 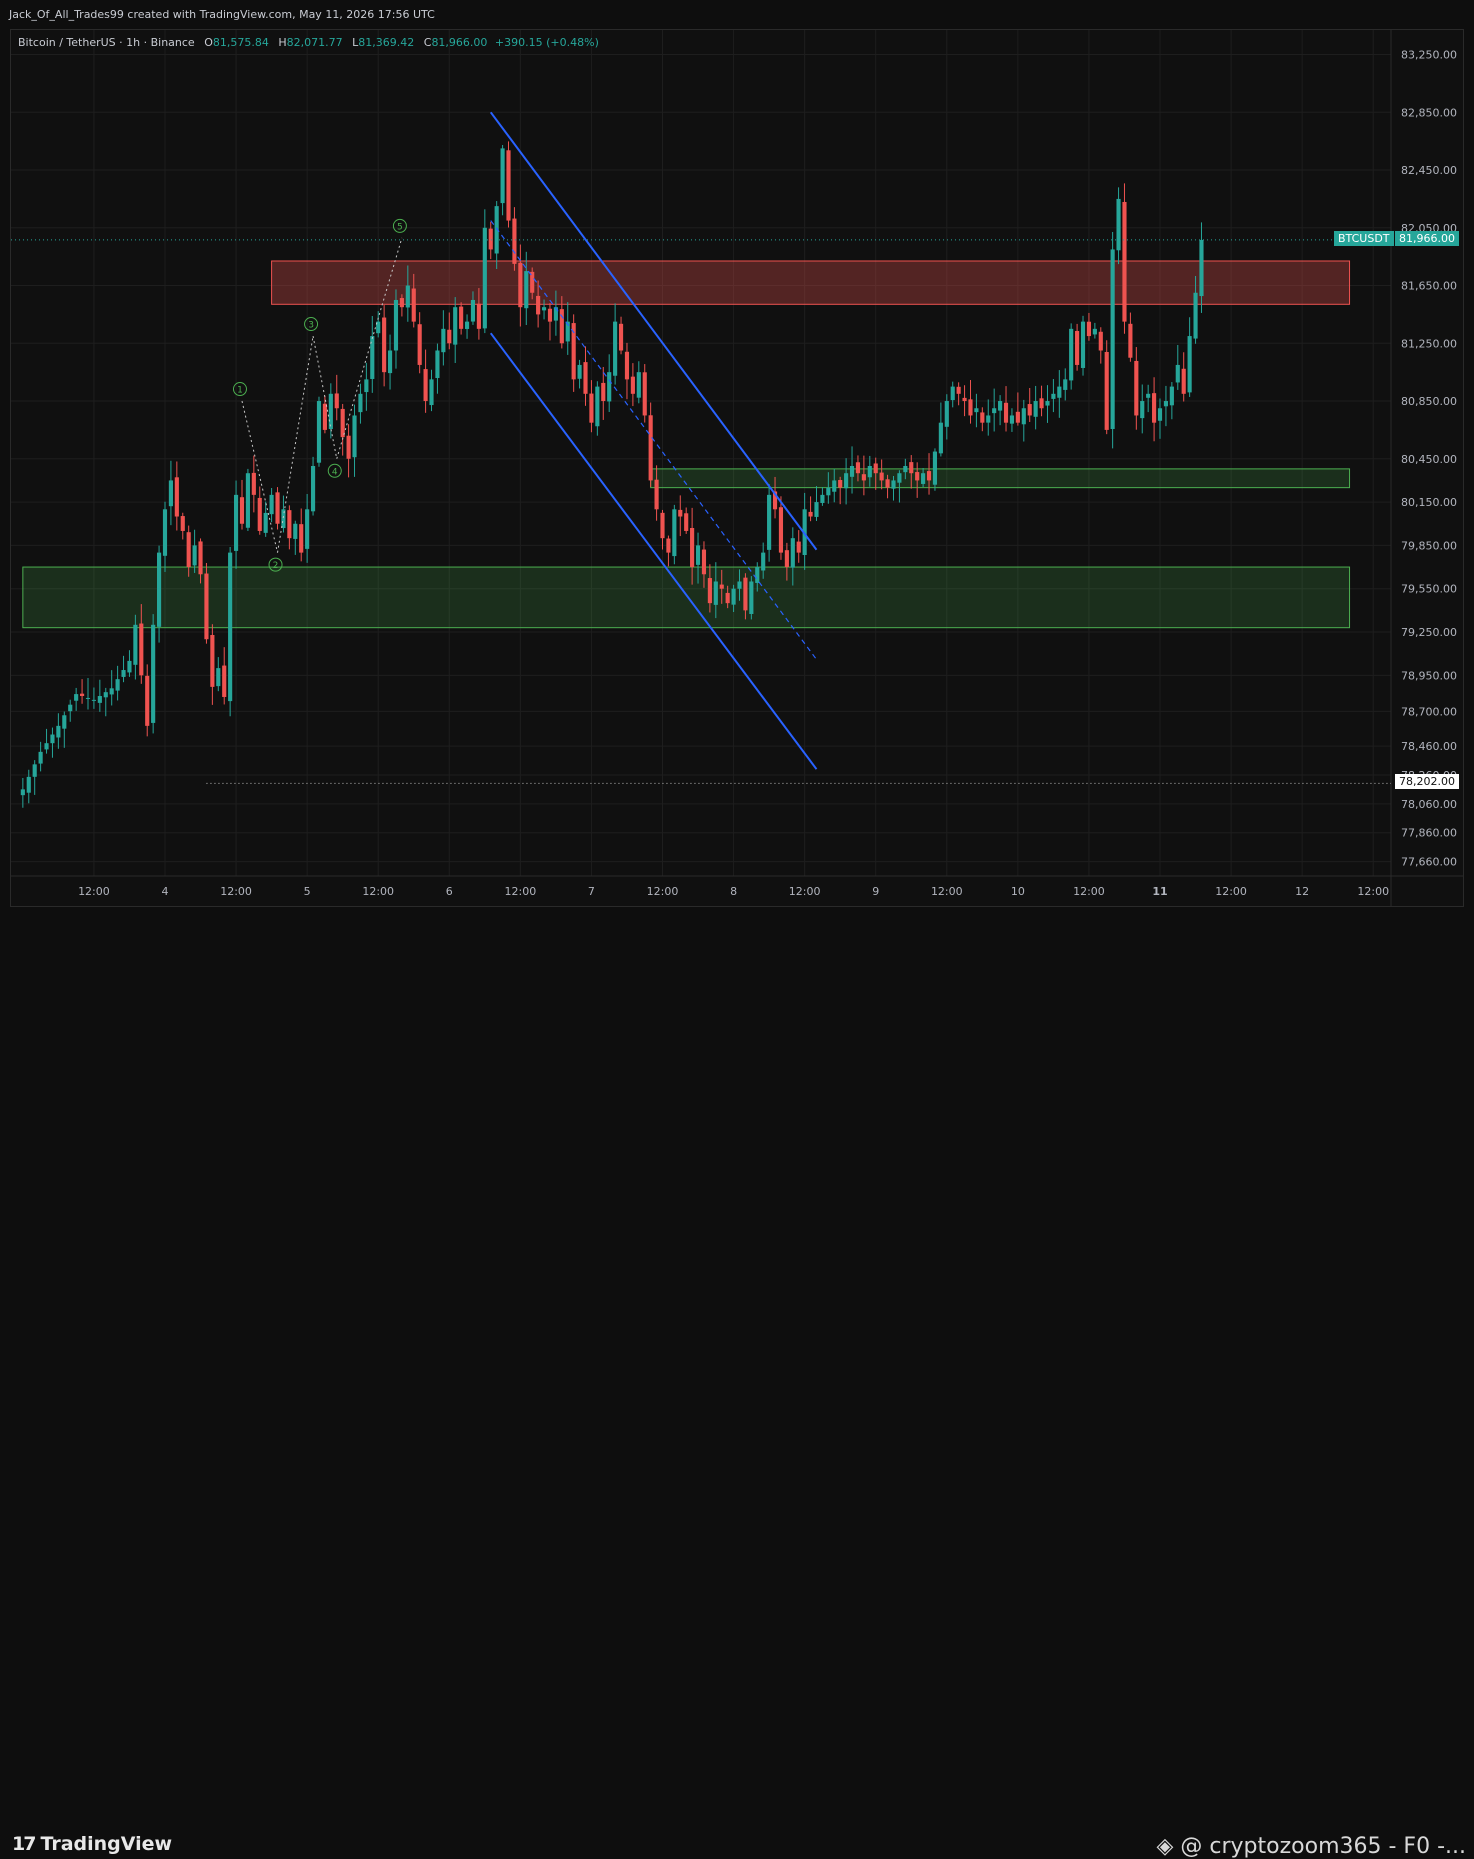 I want to click on price-tick-label: 80,850.00, so click(x=1429, y=401).